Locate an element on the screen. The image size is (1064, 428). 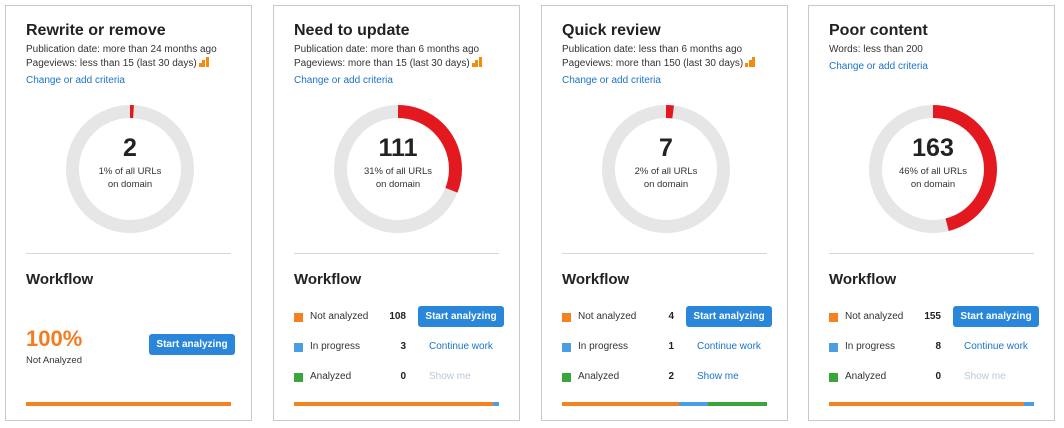
criteria-text: Pageviews: more than 150 (last 30 days) is located at coordinates (653, 63).